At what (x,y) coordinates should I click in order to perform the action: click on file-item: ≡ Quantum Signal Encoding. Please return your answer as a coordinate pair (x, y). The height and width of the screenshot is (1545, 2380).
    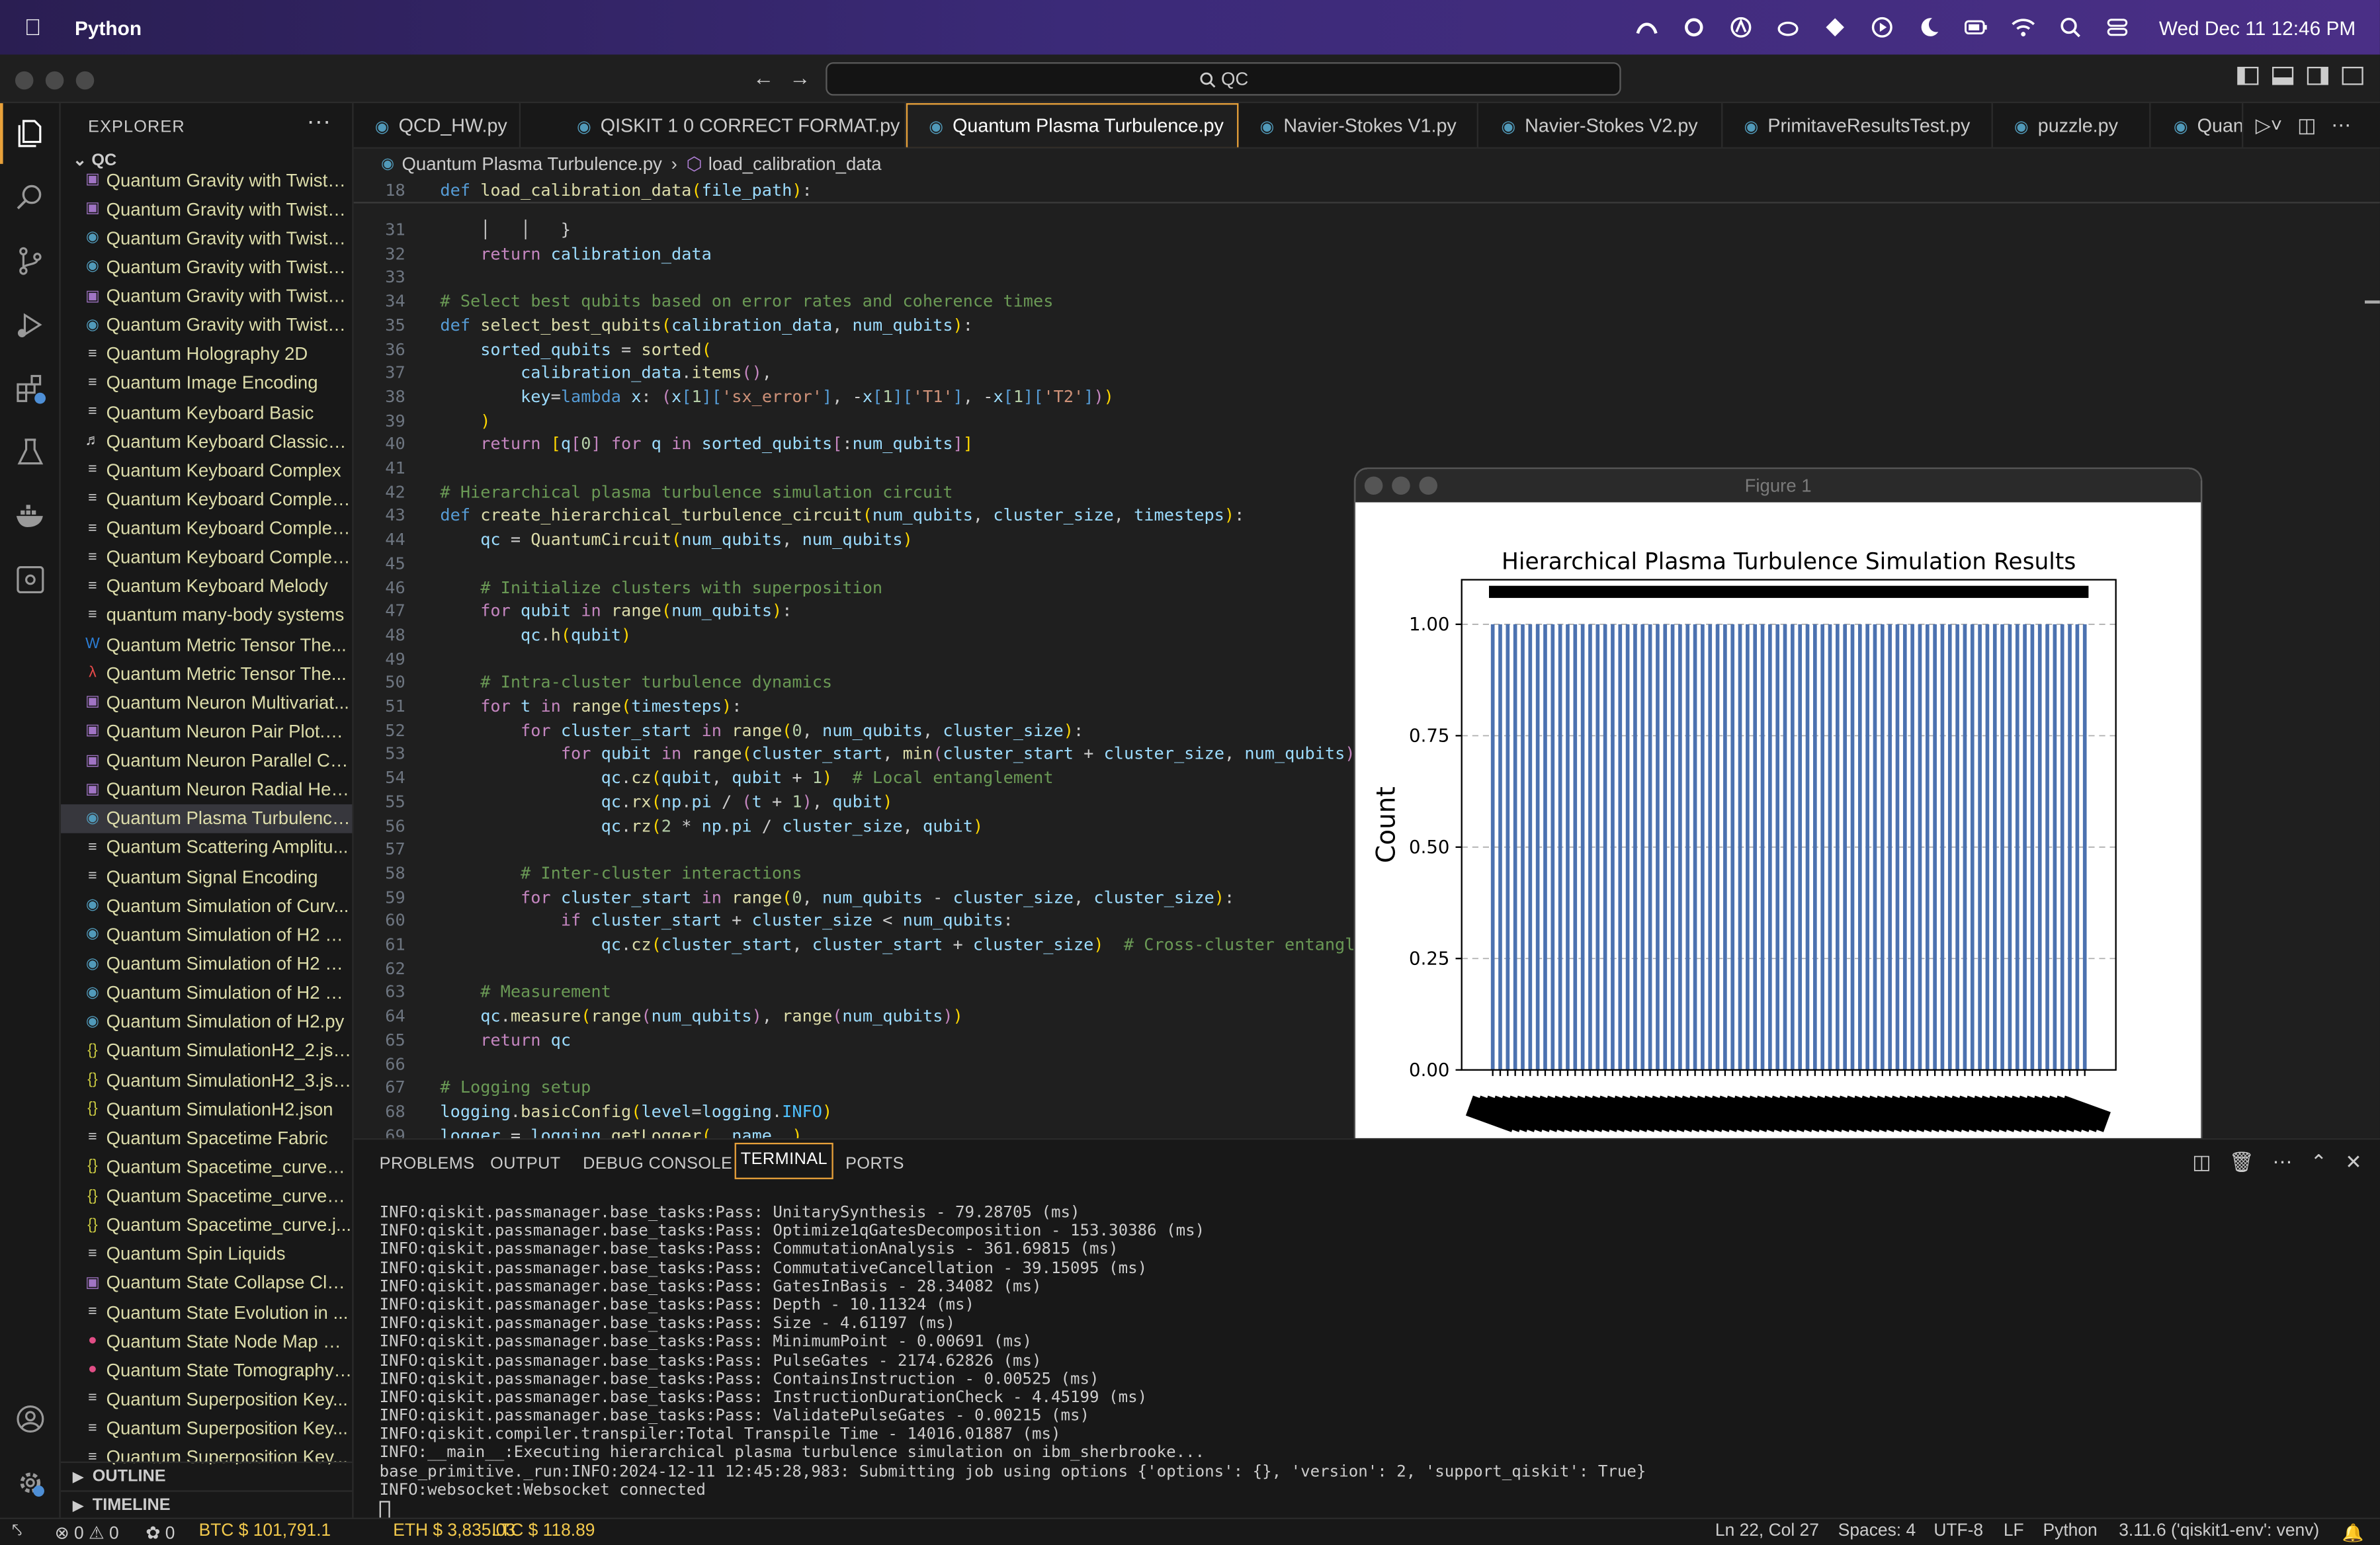
    Looking at the image, I should click on (207, 877).